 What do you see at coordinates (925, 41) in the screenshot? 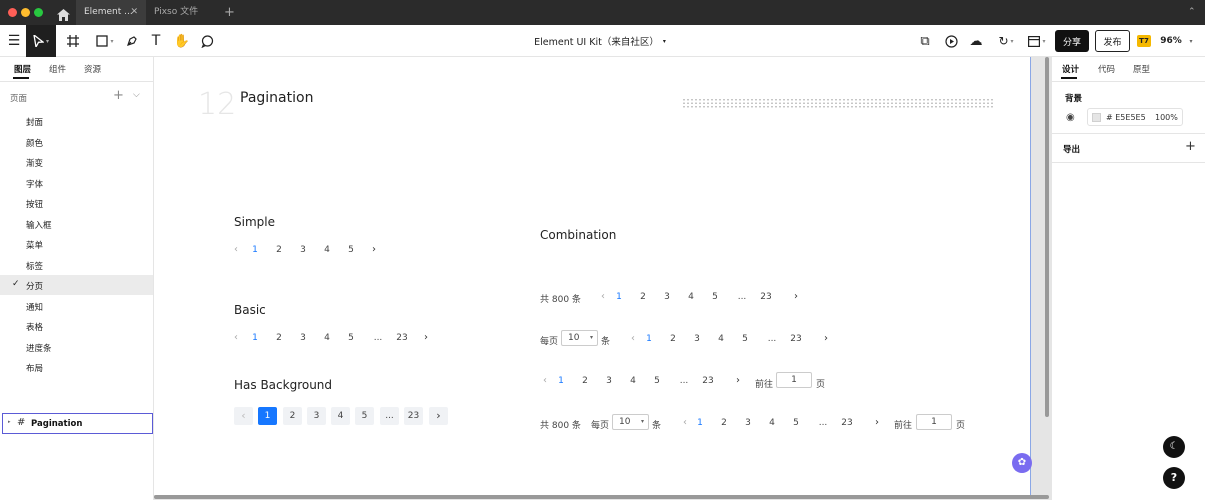
I see `plugin-icon: ⧉` at bounding box center [925, 41].